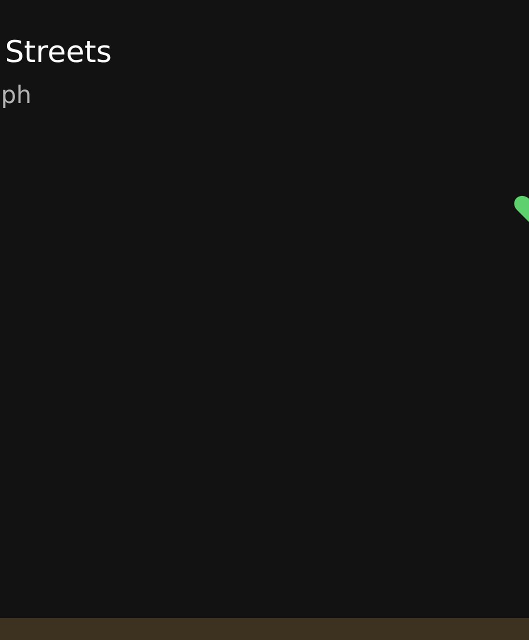 The image size is (529, 640). Describe the element at coordinates (16, 95) in the screenshot. I see `artist-name: ph` at that location.